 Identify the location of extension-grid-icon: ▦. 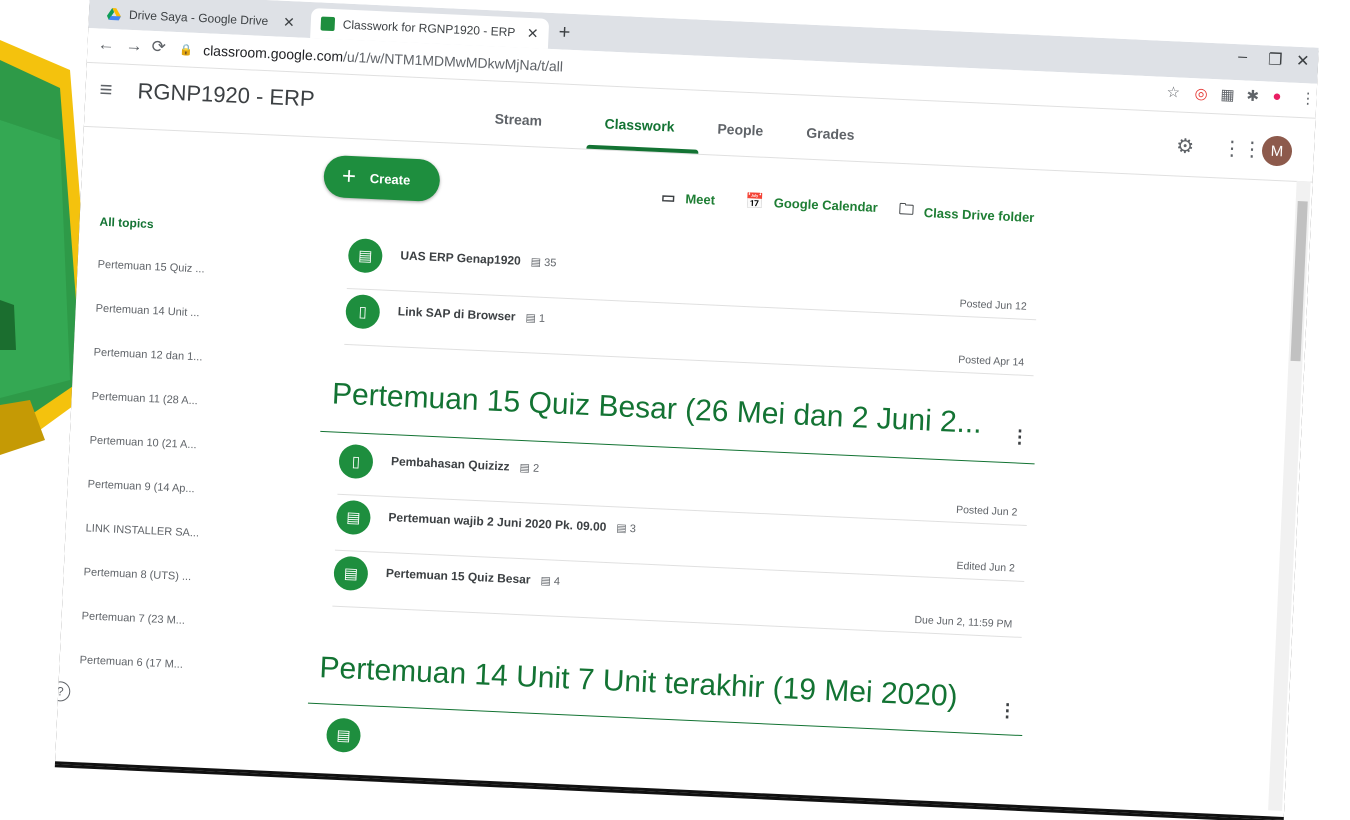
(1227, 94).